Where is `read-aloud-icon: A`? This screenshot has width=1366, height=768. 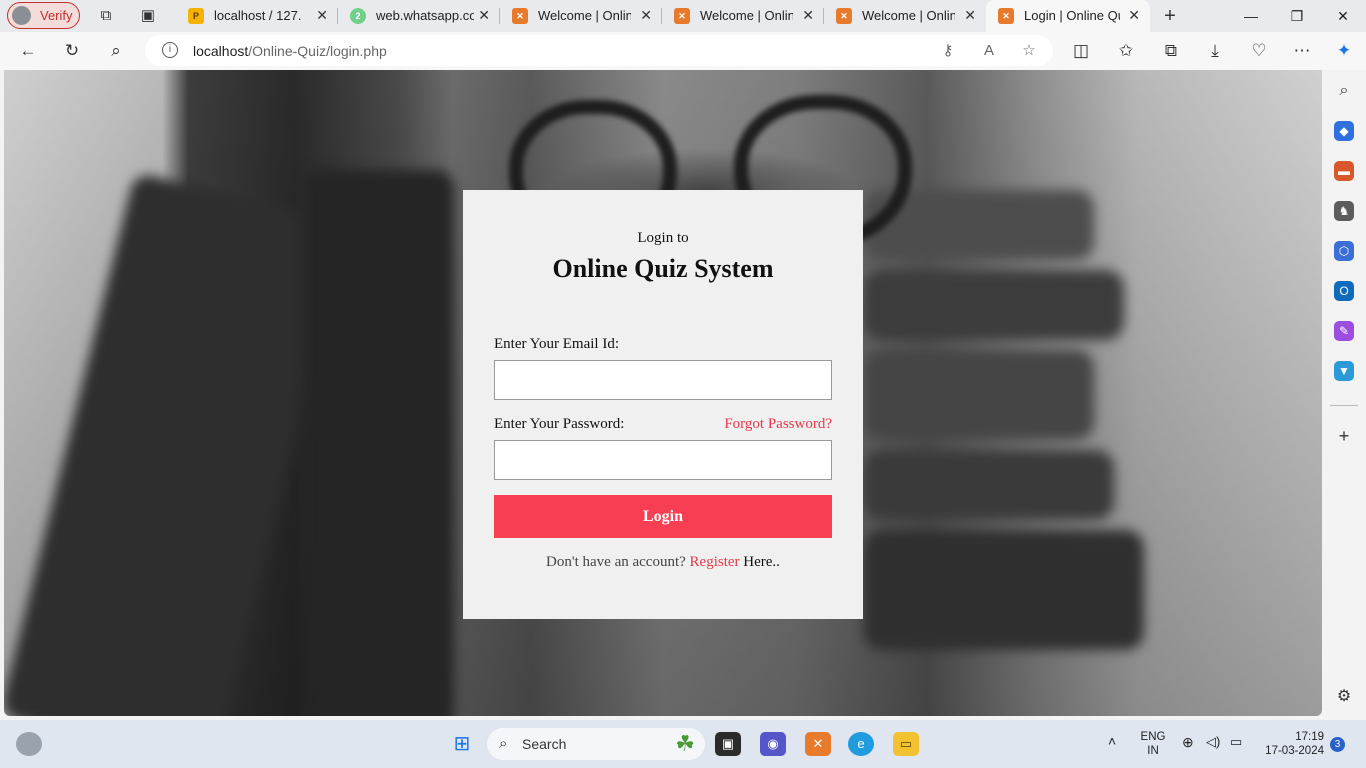
read-aloud-icon: A is located at coordinates (989, 51).